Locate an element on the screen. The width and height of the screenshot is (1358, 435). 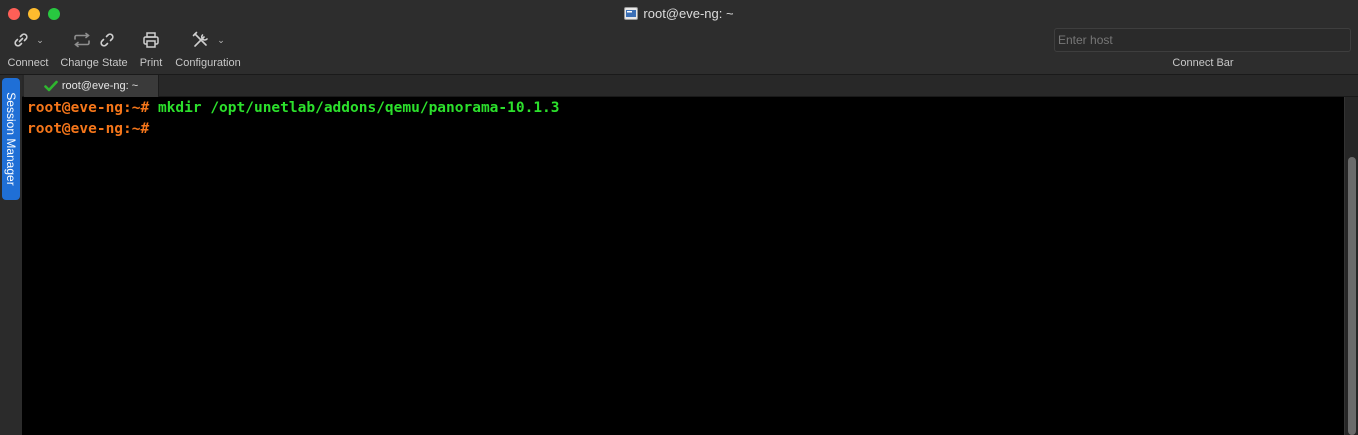
tab-root-eve-ng: root@eve-ng: ~ is located at coordinates (91, 86).